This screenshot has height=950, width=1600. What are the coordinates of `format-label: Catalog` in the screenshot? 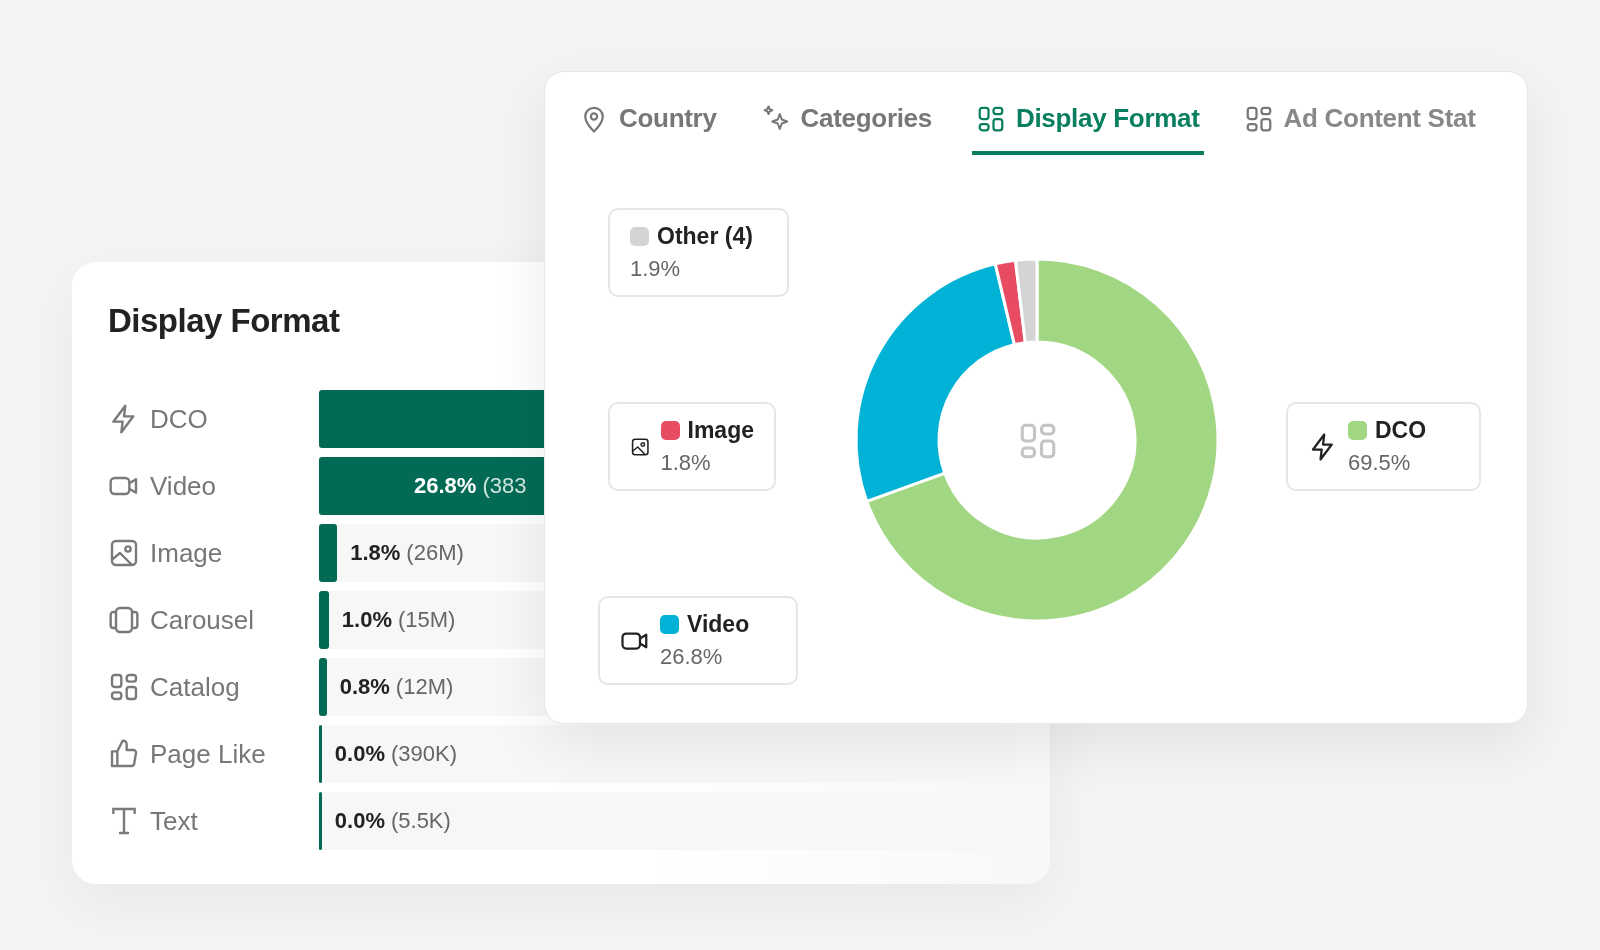 It's located at (195, 687).